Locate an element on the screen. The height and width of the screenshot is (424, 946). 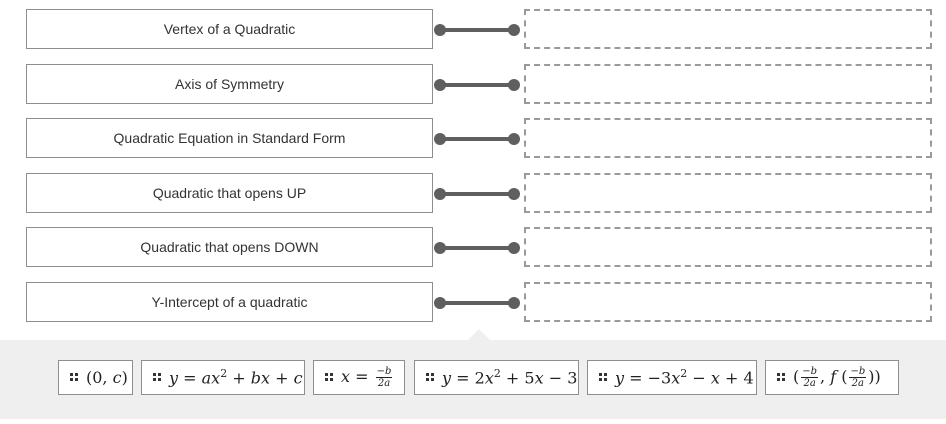
match-row: Y-Intercept of a quadratic is located at coordinates (479, 302).